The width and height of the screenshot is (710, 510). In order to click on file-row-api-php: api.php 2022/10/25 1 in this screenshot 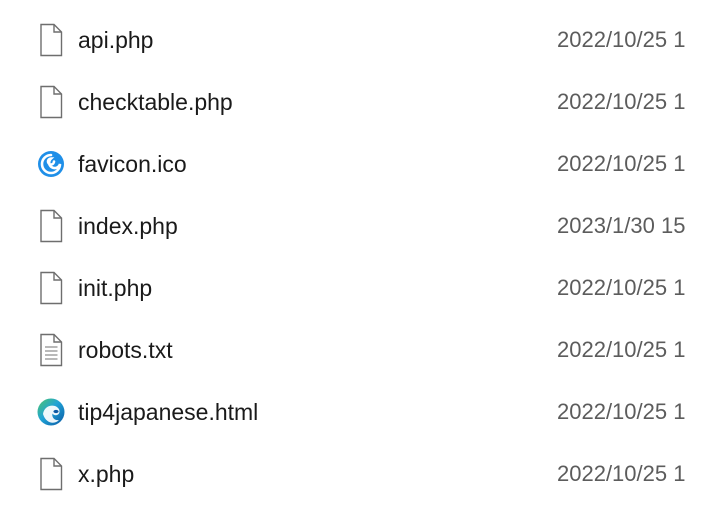, I will do `click(355, 40)`.